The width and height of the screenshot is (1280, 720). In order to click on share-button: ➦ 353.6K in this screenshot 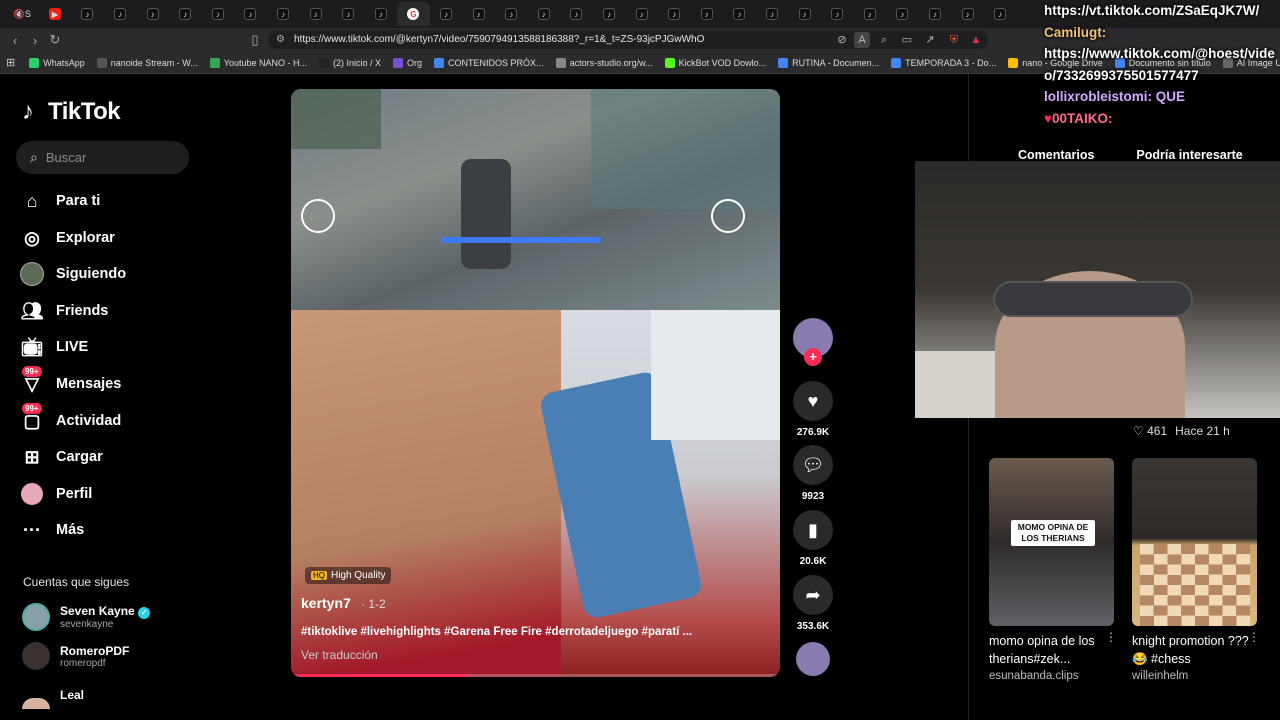, I will do `click(813, 603)`.